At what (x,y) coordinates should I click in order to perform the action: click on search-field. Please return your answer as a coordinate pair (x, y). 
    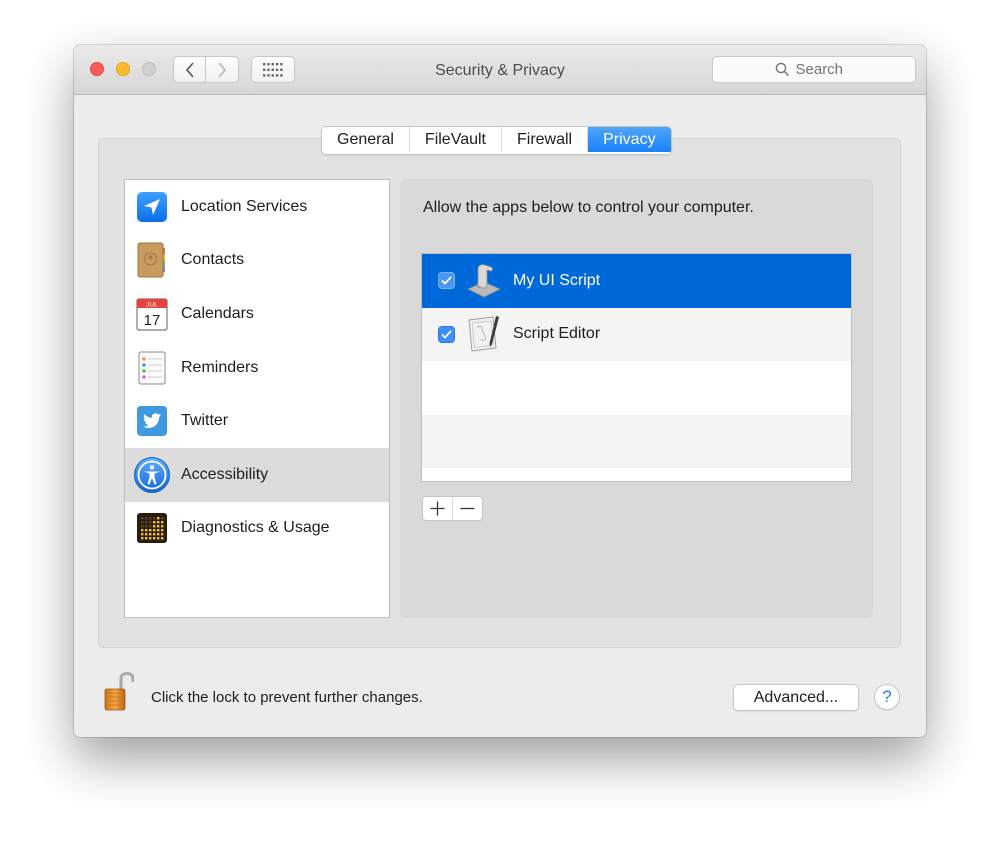
    Looking at the image, I should click on (814, 69).